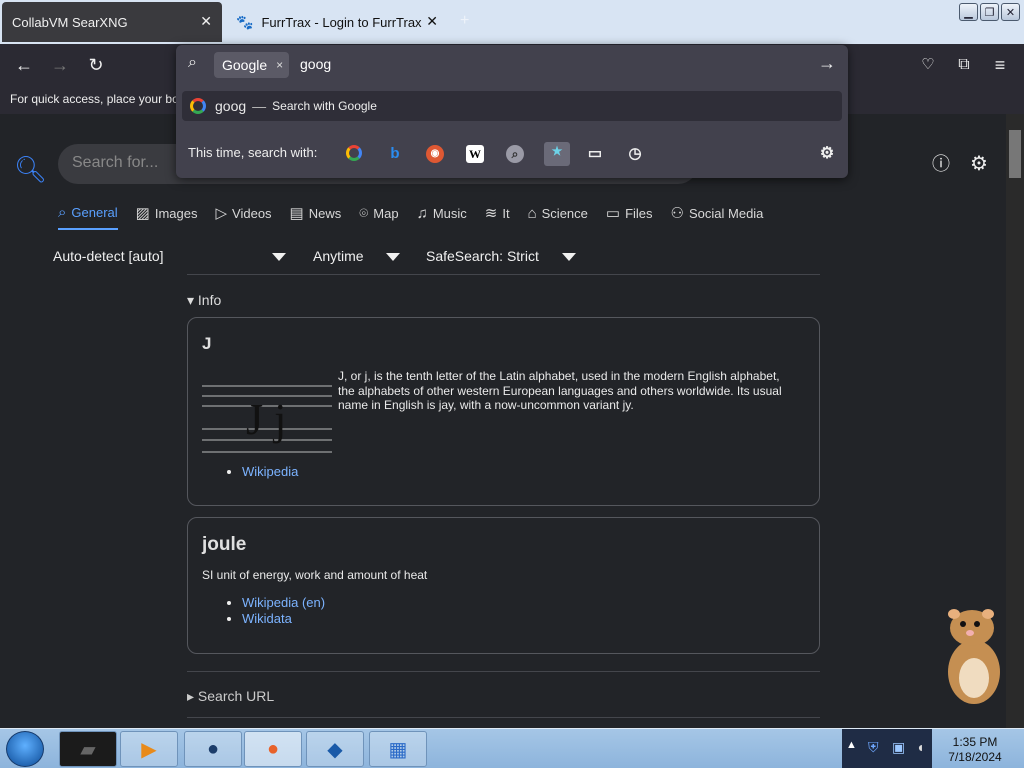 The height and width of the screenshot is (768, 1024). I want to click on tab-social-media: ⚇ Social Media, so click(717, 216).